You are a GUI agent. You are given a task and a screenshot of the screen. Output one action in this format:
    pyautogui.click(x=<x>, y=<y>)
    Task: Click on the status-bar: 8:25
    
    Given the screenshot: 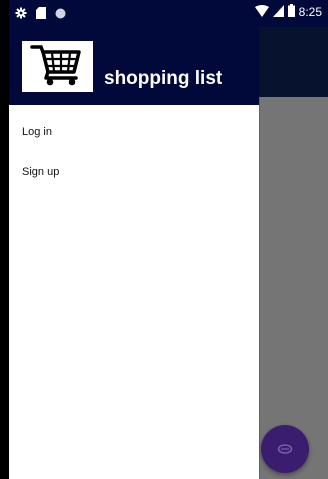 What is the action you would take?
    pyautogui.click(x=168, y=13)
    